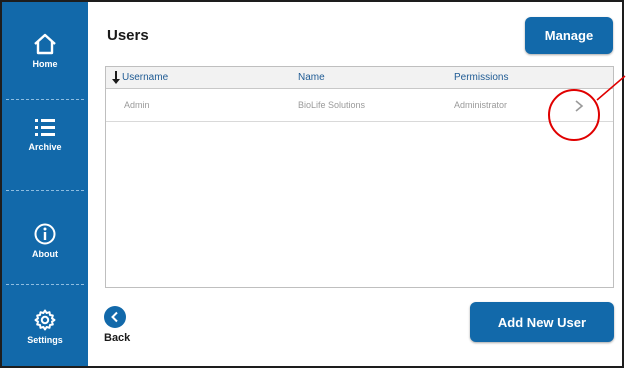  What do you see at coordinates (45, 254) in the screenshot?
I see `sidebar-item-label: About` at bounding box center [45, 254].